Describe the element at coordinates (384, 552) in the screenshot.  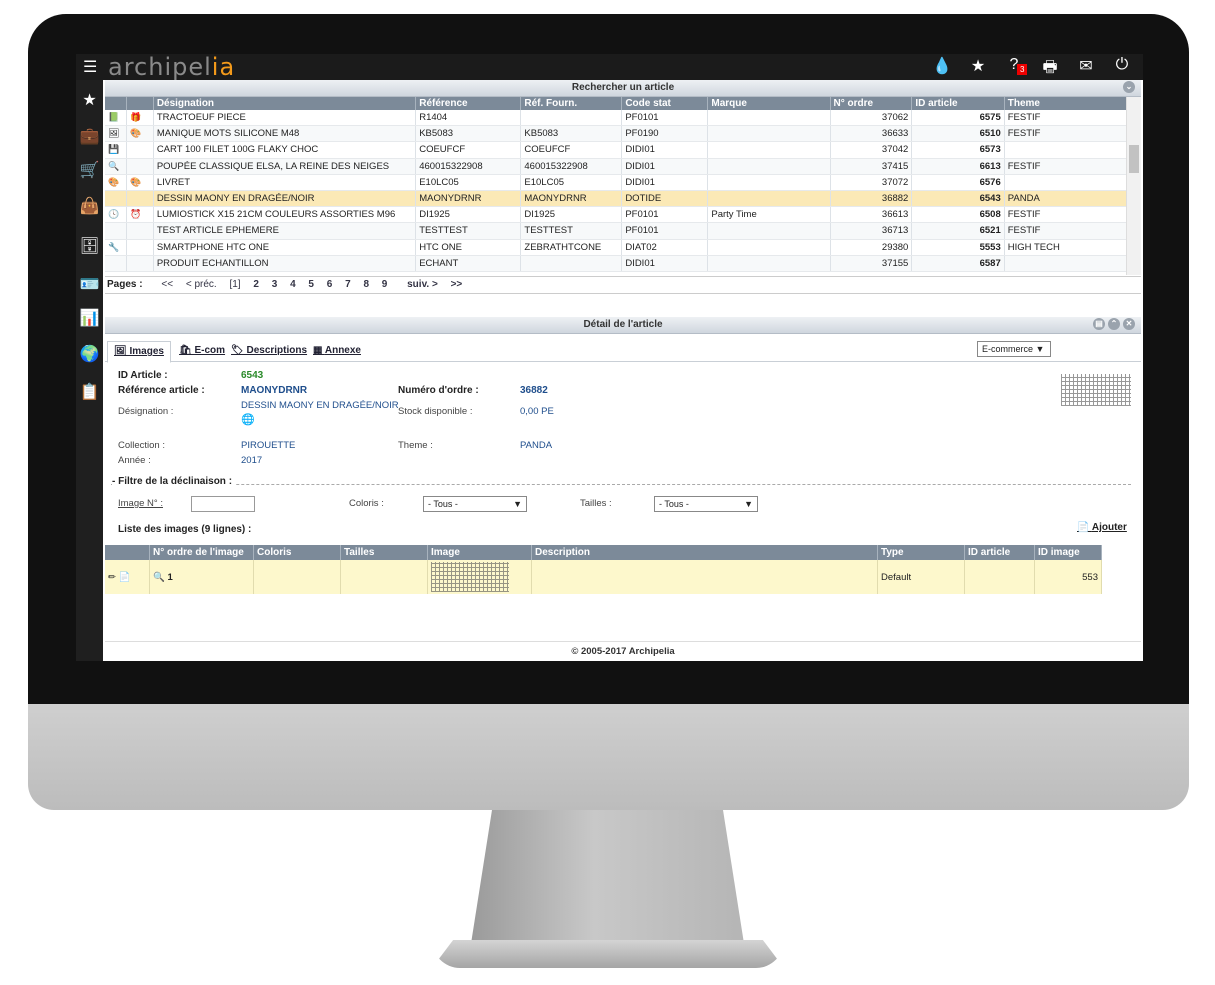
I see `col-img-tailles: Tailles` at that location.